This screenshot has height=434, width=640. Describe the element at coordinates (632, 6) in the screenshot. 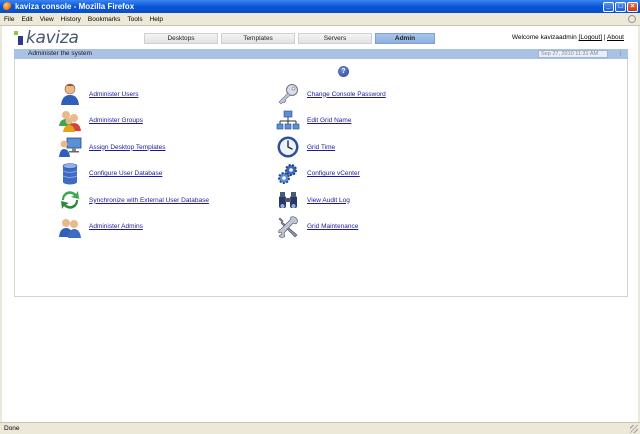

I see `close-button: ×` at that location.